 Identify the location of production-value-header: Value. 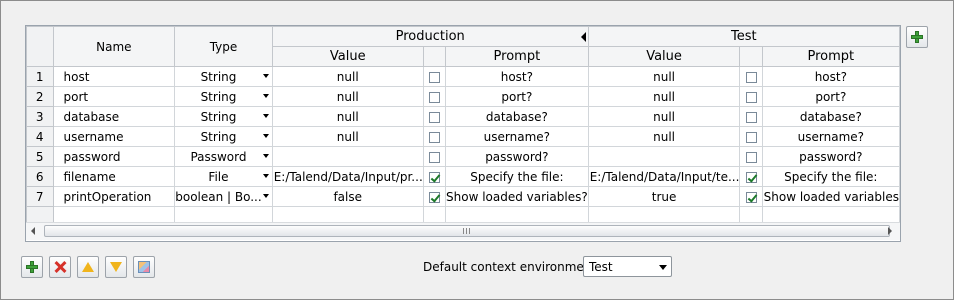
(347, 56).